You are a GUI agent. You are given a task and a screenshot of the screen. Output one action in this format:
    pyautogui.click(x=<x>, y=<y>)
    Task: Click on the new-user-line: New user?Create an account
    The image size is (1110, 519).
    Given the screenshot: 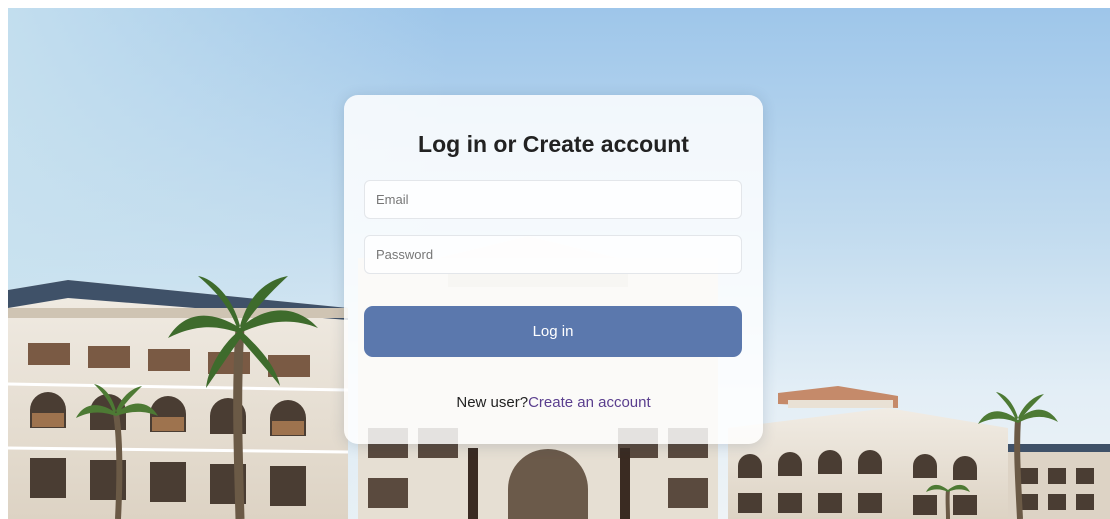 What is the action you would take?
    pyautogui.click(x=553, y=402)
    